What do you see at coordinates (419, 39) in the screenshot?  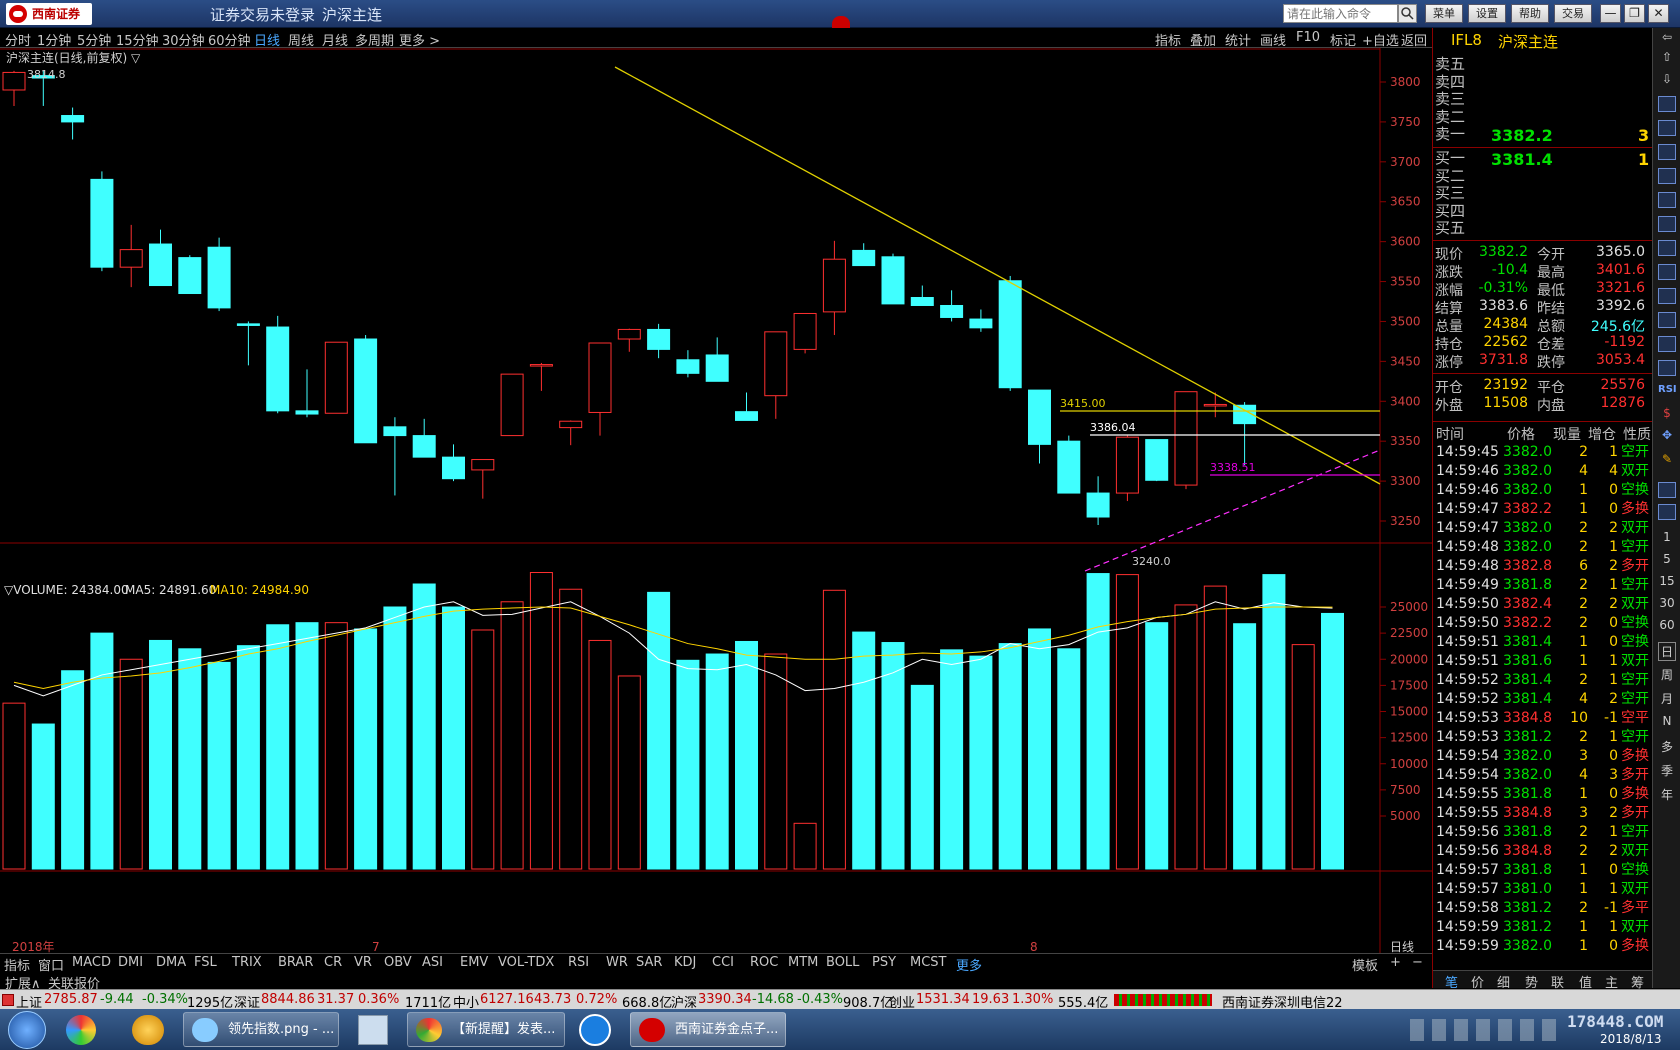 I see `period-tab-more: 更多 >` at bounding box center [419, 39].